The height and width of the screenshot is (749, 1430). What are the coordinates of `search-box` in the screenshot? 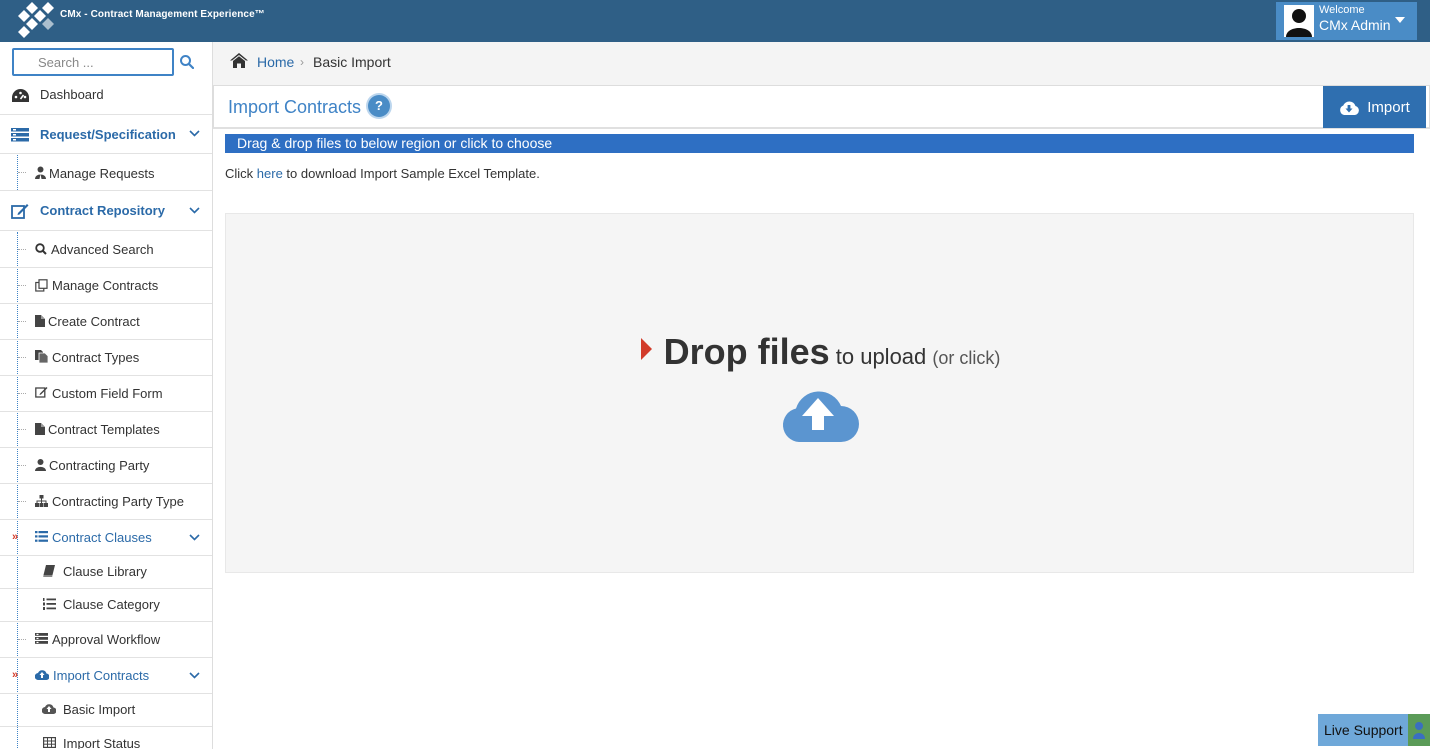 It's located at (93, 62).